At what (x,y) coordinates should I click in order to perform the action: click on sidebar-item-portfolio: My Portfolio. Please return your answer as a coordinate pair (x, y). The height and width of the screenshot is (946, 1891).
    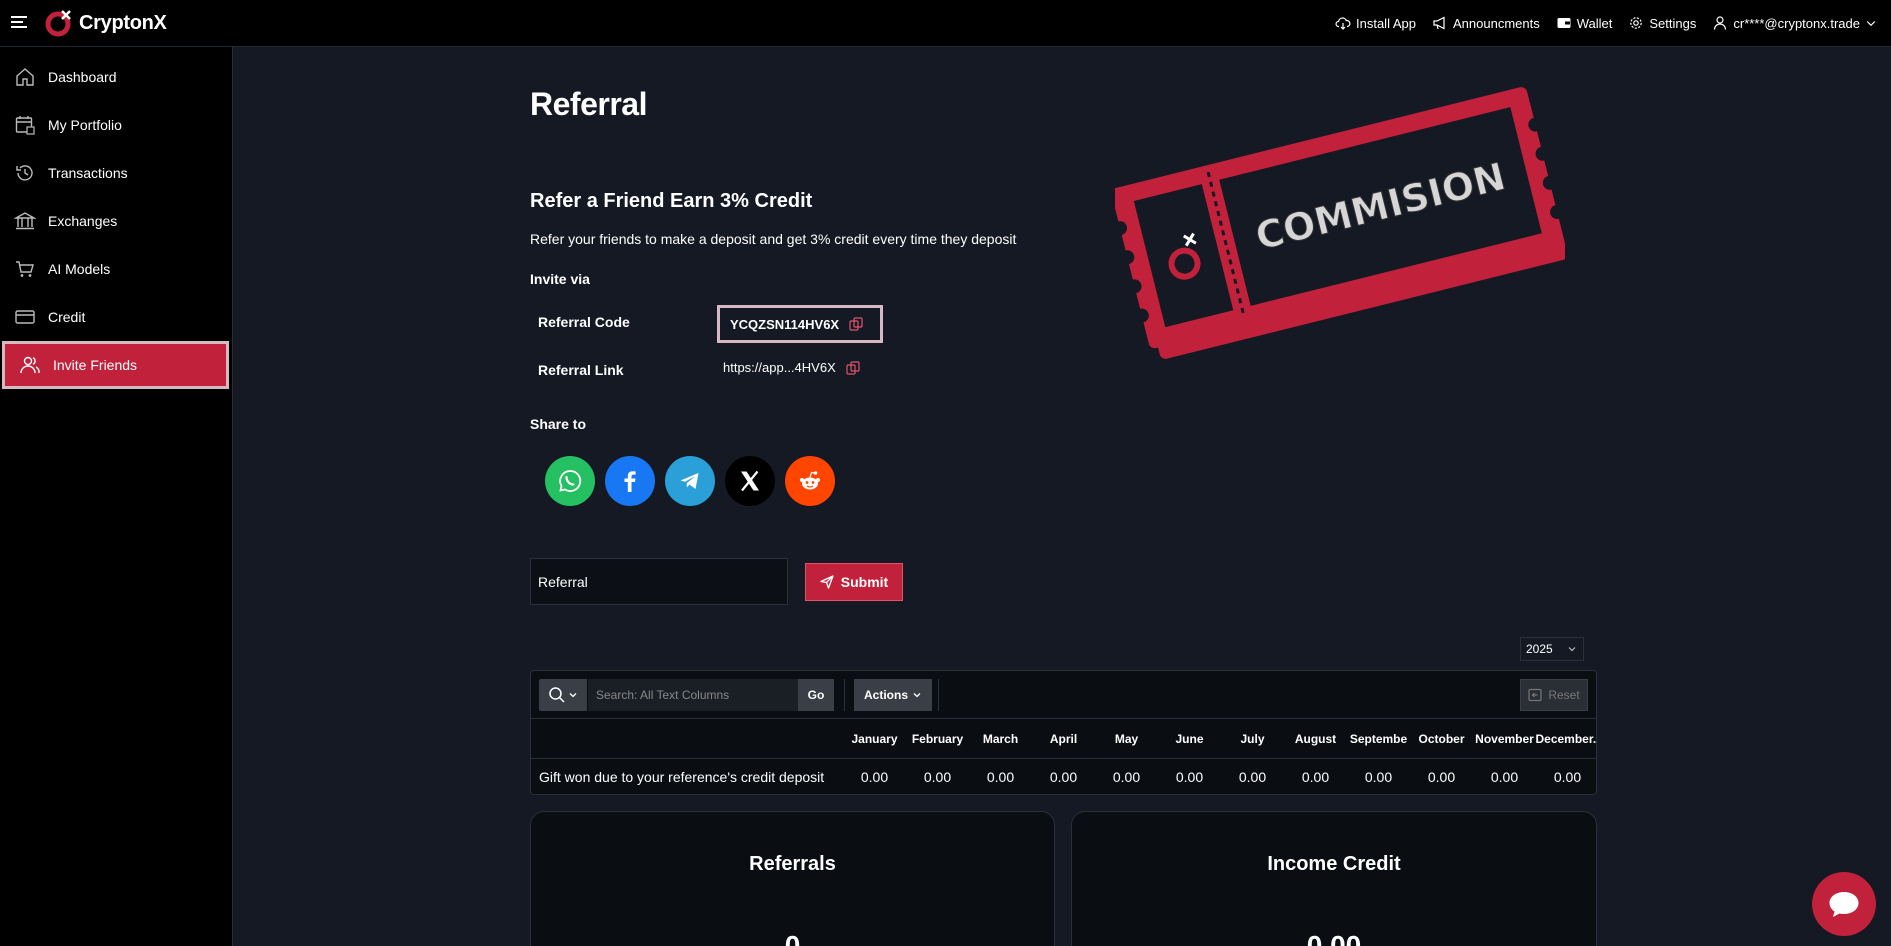
    Looking at the image, I should click on (115, 125).